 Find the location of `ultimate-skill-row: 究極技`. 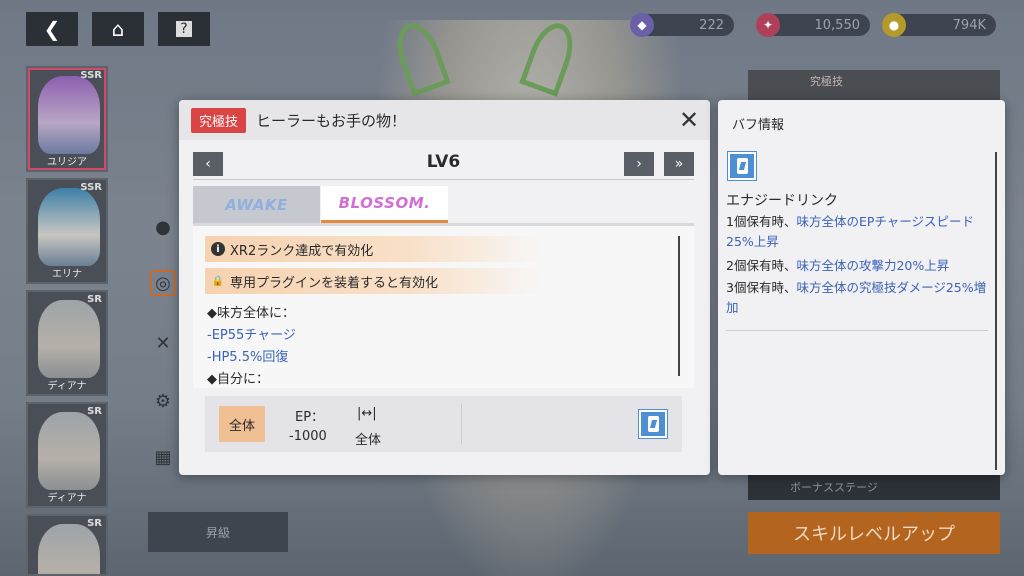

ultimate-skill-row: 究極技 is located at coordinates (874, 87).